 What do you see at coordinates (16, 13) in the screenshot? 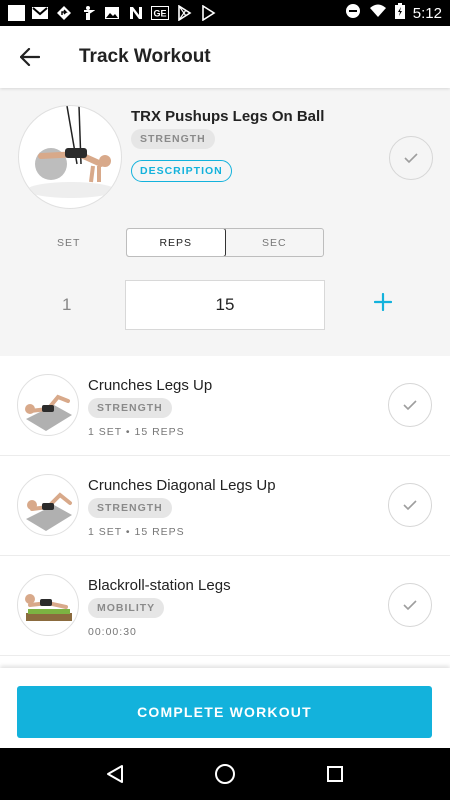
I see `square-icon` at bounding box center [16, 13].